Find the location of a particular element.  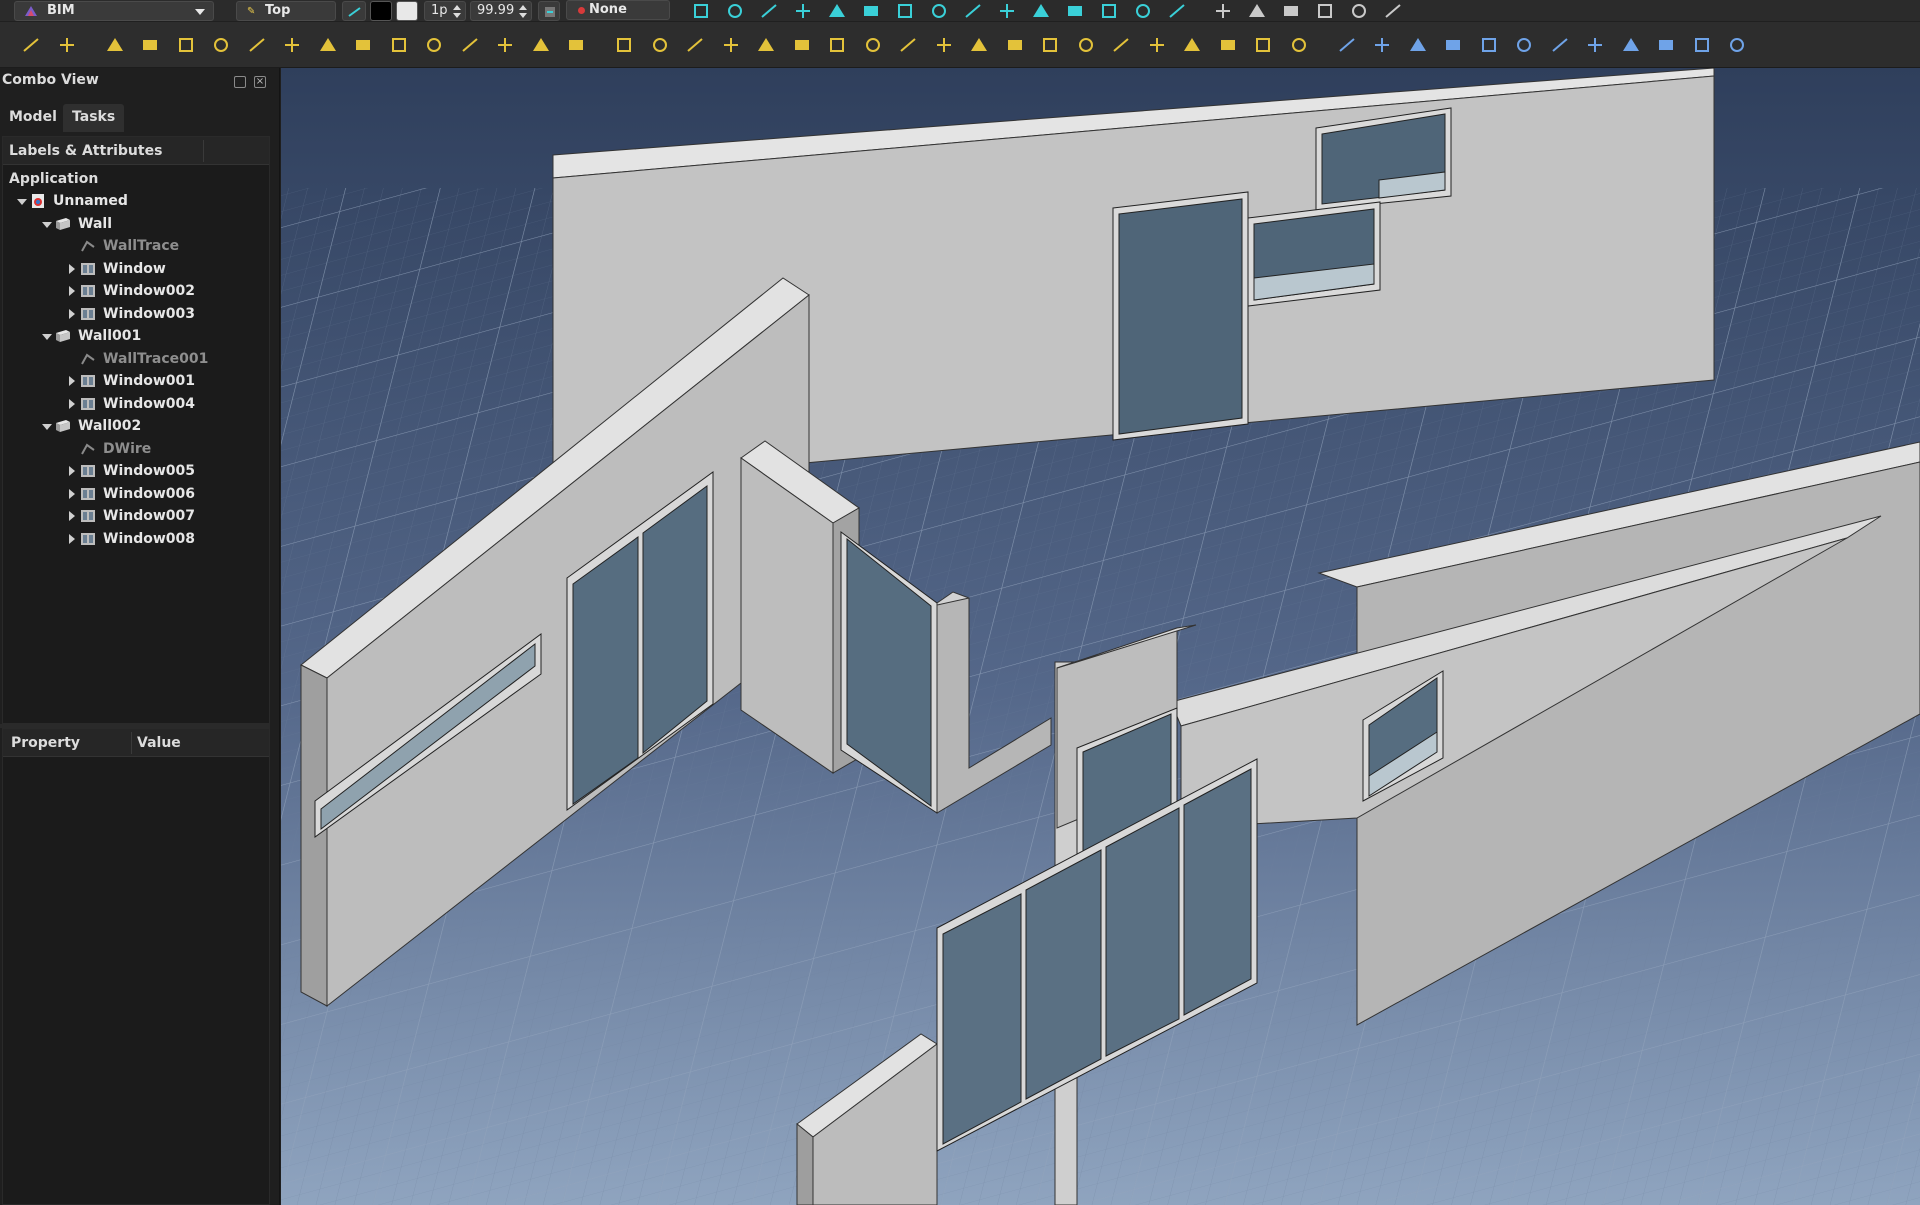

snap-plus-icon is located at coordinates (1041, 11).